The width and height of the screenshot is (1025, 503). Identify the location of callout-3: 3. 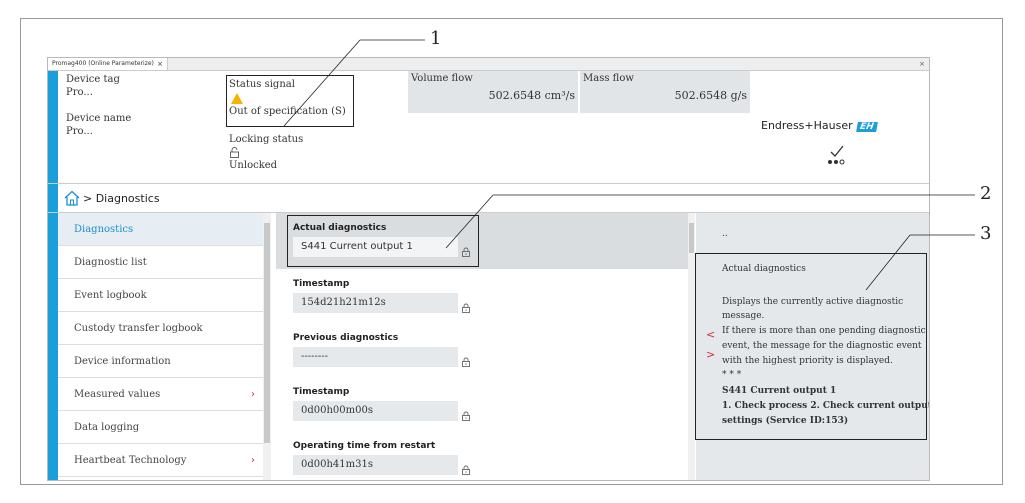
(986, 233).